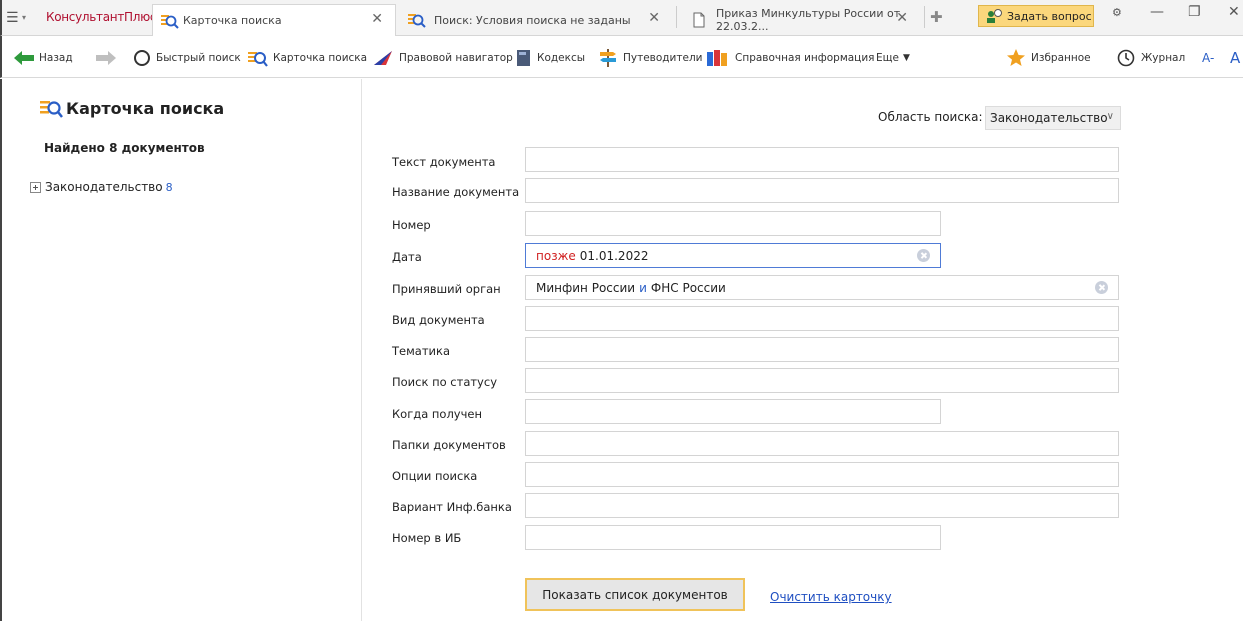 The image size is (1243, 621). I want to click on menu-icon: ☰, so click(12, 18).